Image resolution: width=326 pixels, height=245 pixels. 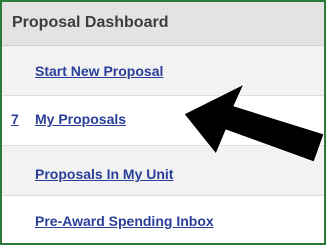 What do you see at coordinates (15, 119) in the screenshot?
I see `my-proposals-count-link: 7` at bounding box center [15, 119].